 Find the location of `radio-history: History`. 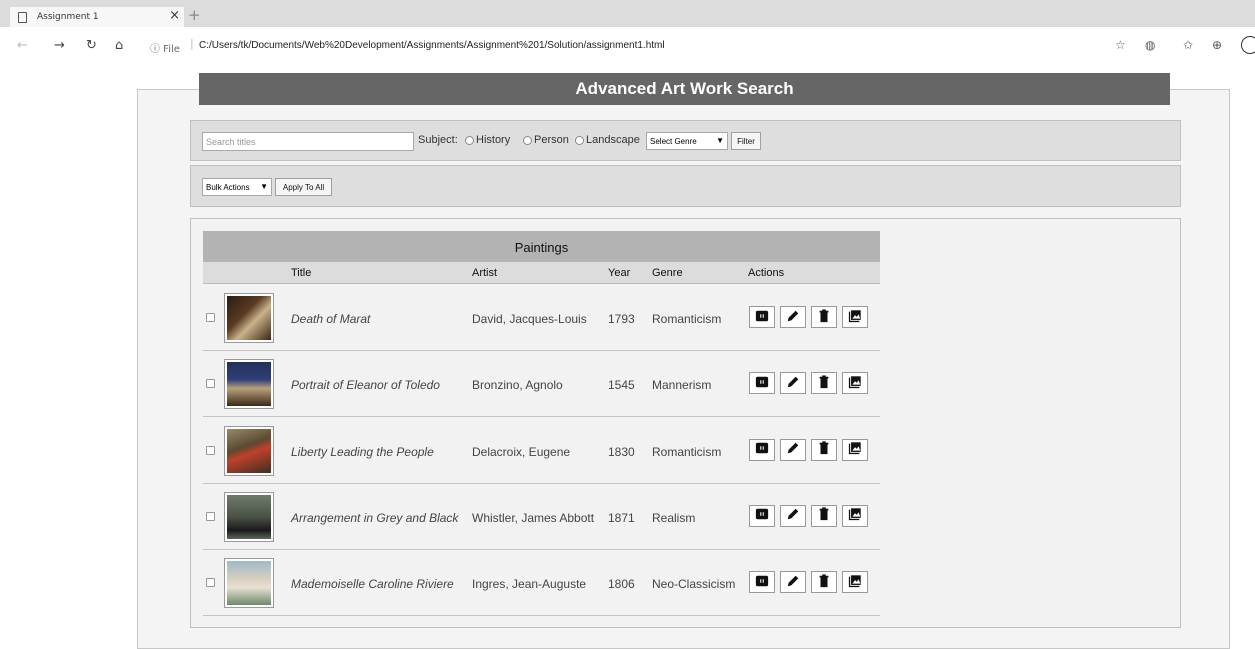

radio-history: History is located at coordinates (487, 140).